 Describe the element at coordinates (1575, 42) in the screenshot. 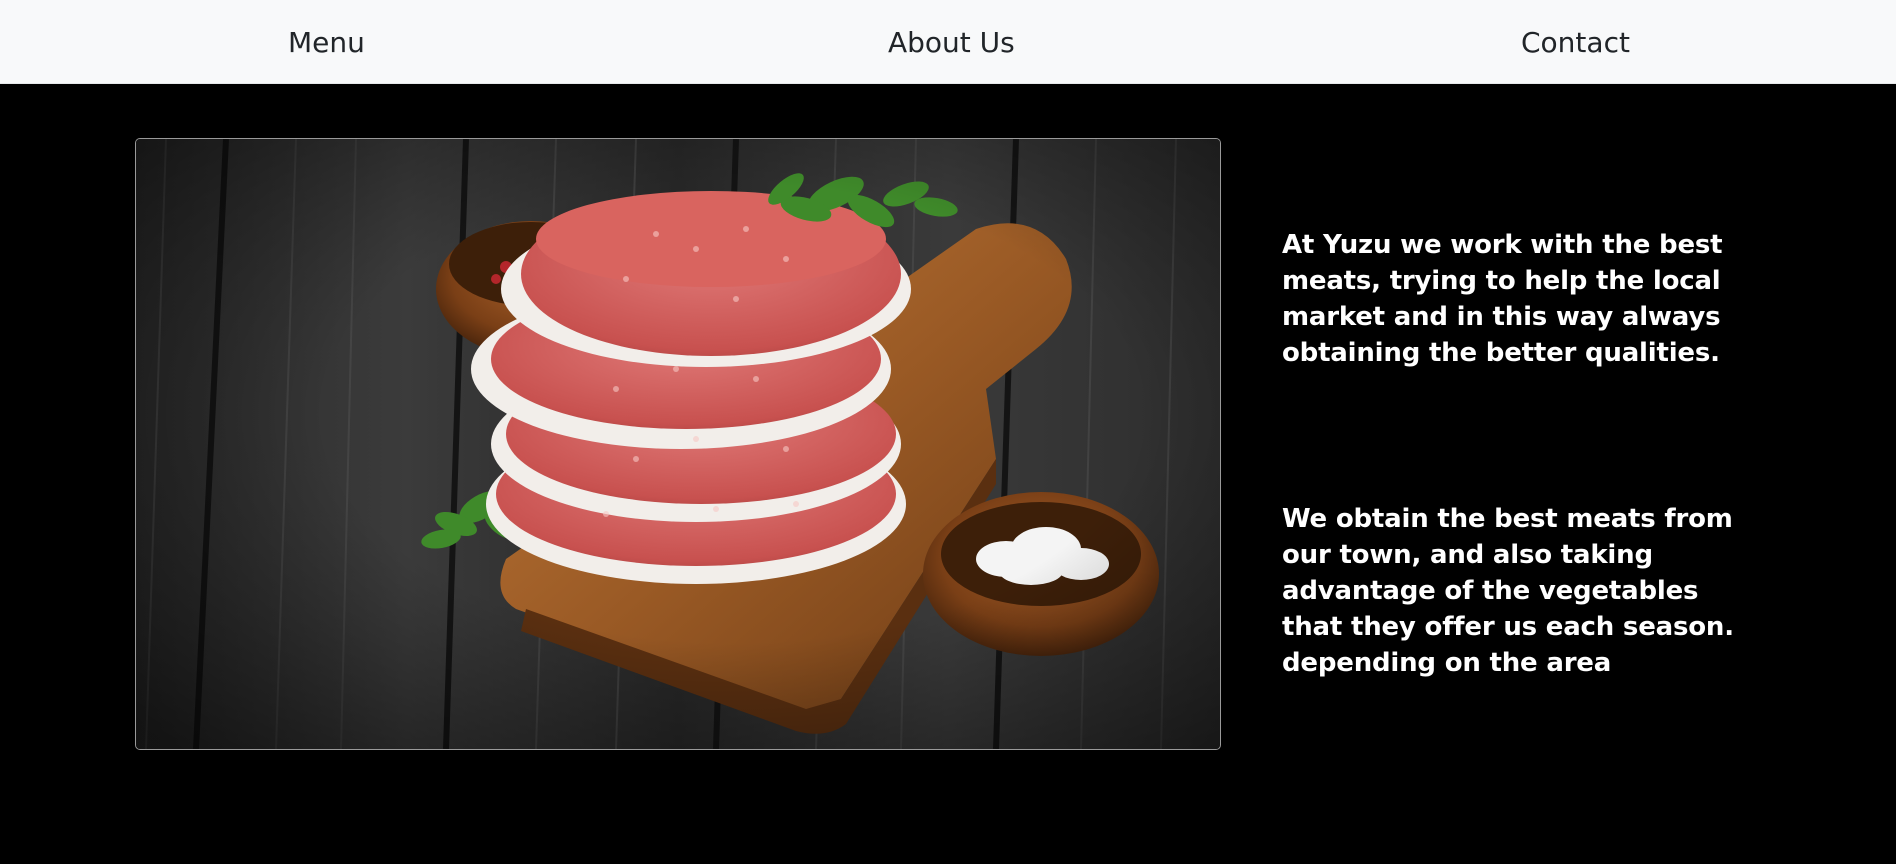

I see `nav-link-contact: Contact` at that location.